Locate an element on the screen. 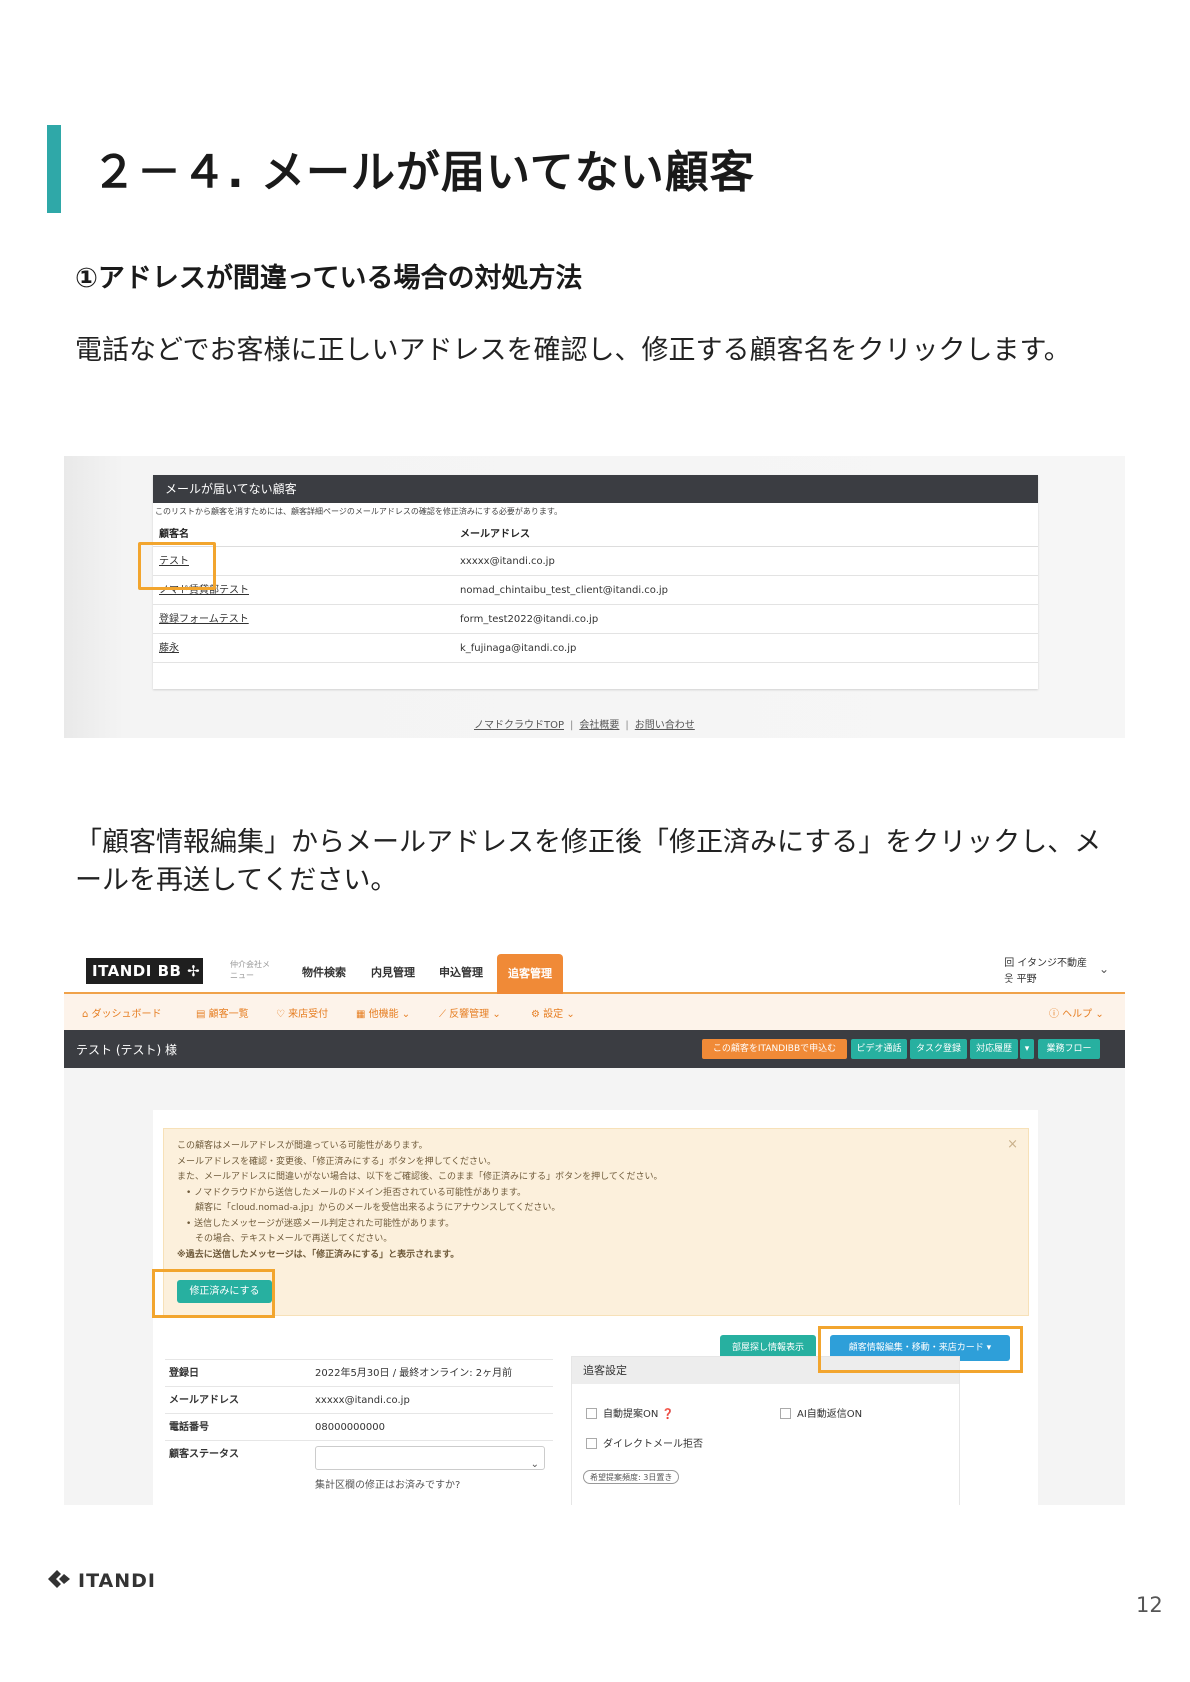  table-row: 藤永 k_fujinaga@itandi.co.jp is located at coordinates (595, 648).